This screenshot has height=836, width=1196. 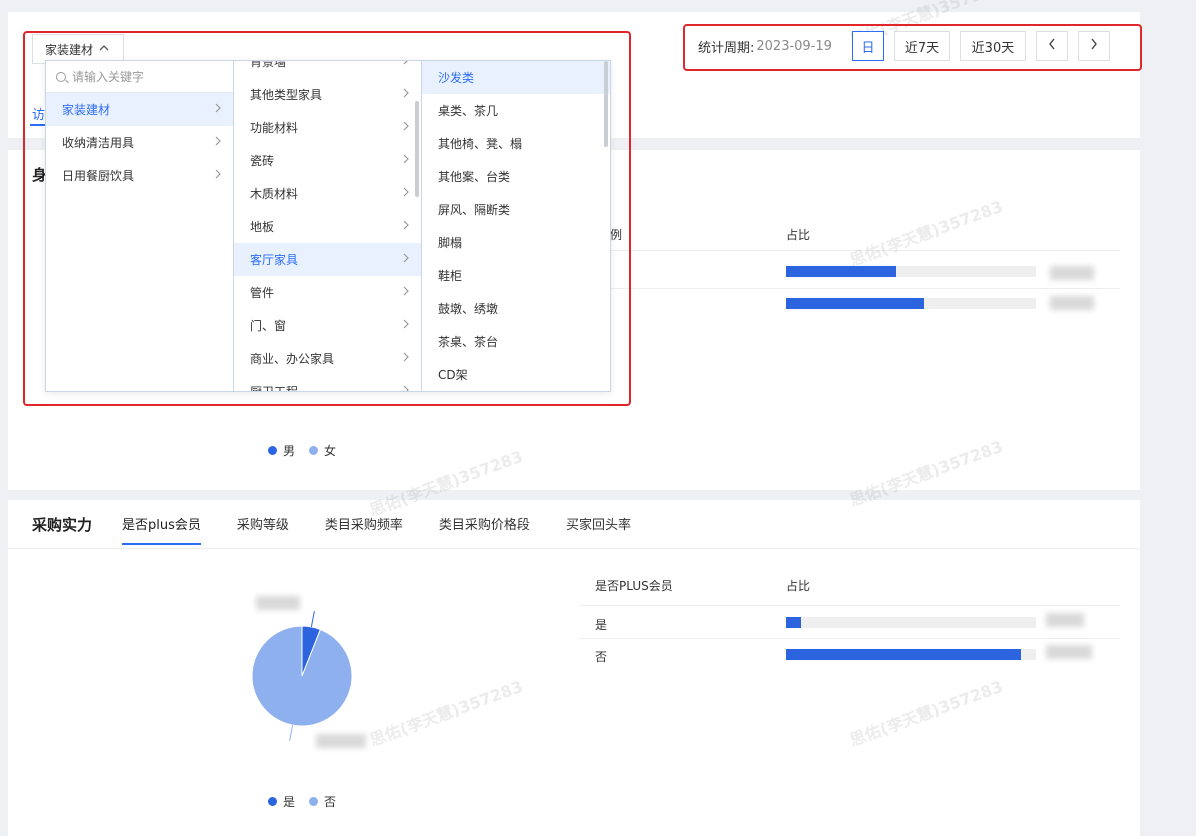 I want to click on plus-legend: 是 否, so click(x=309, y=801).